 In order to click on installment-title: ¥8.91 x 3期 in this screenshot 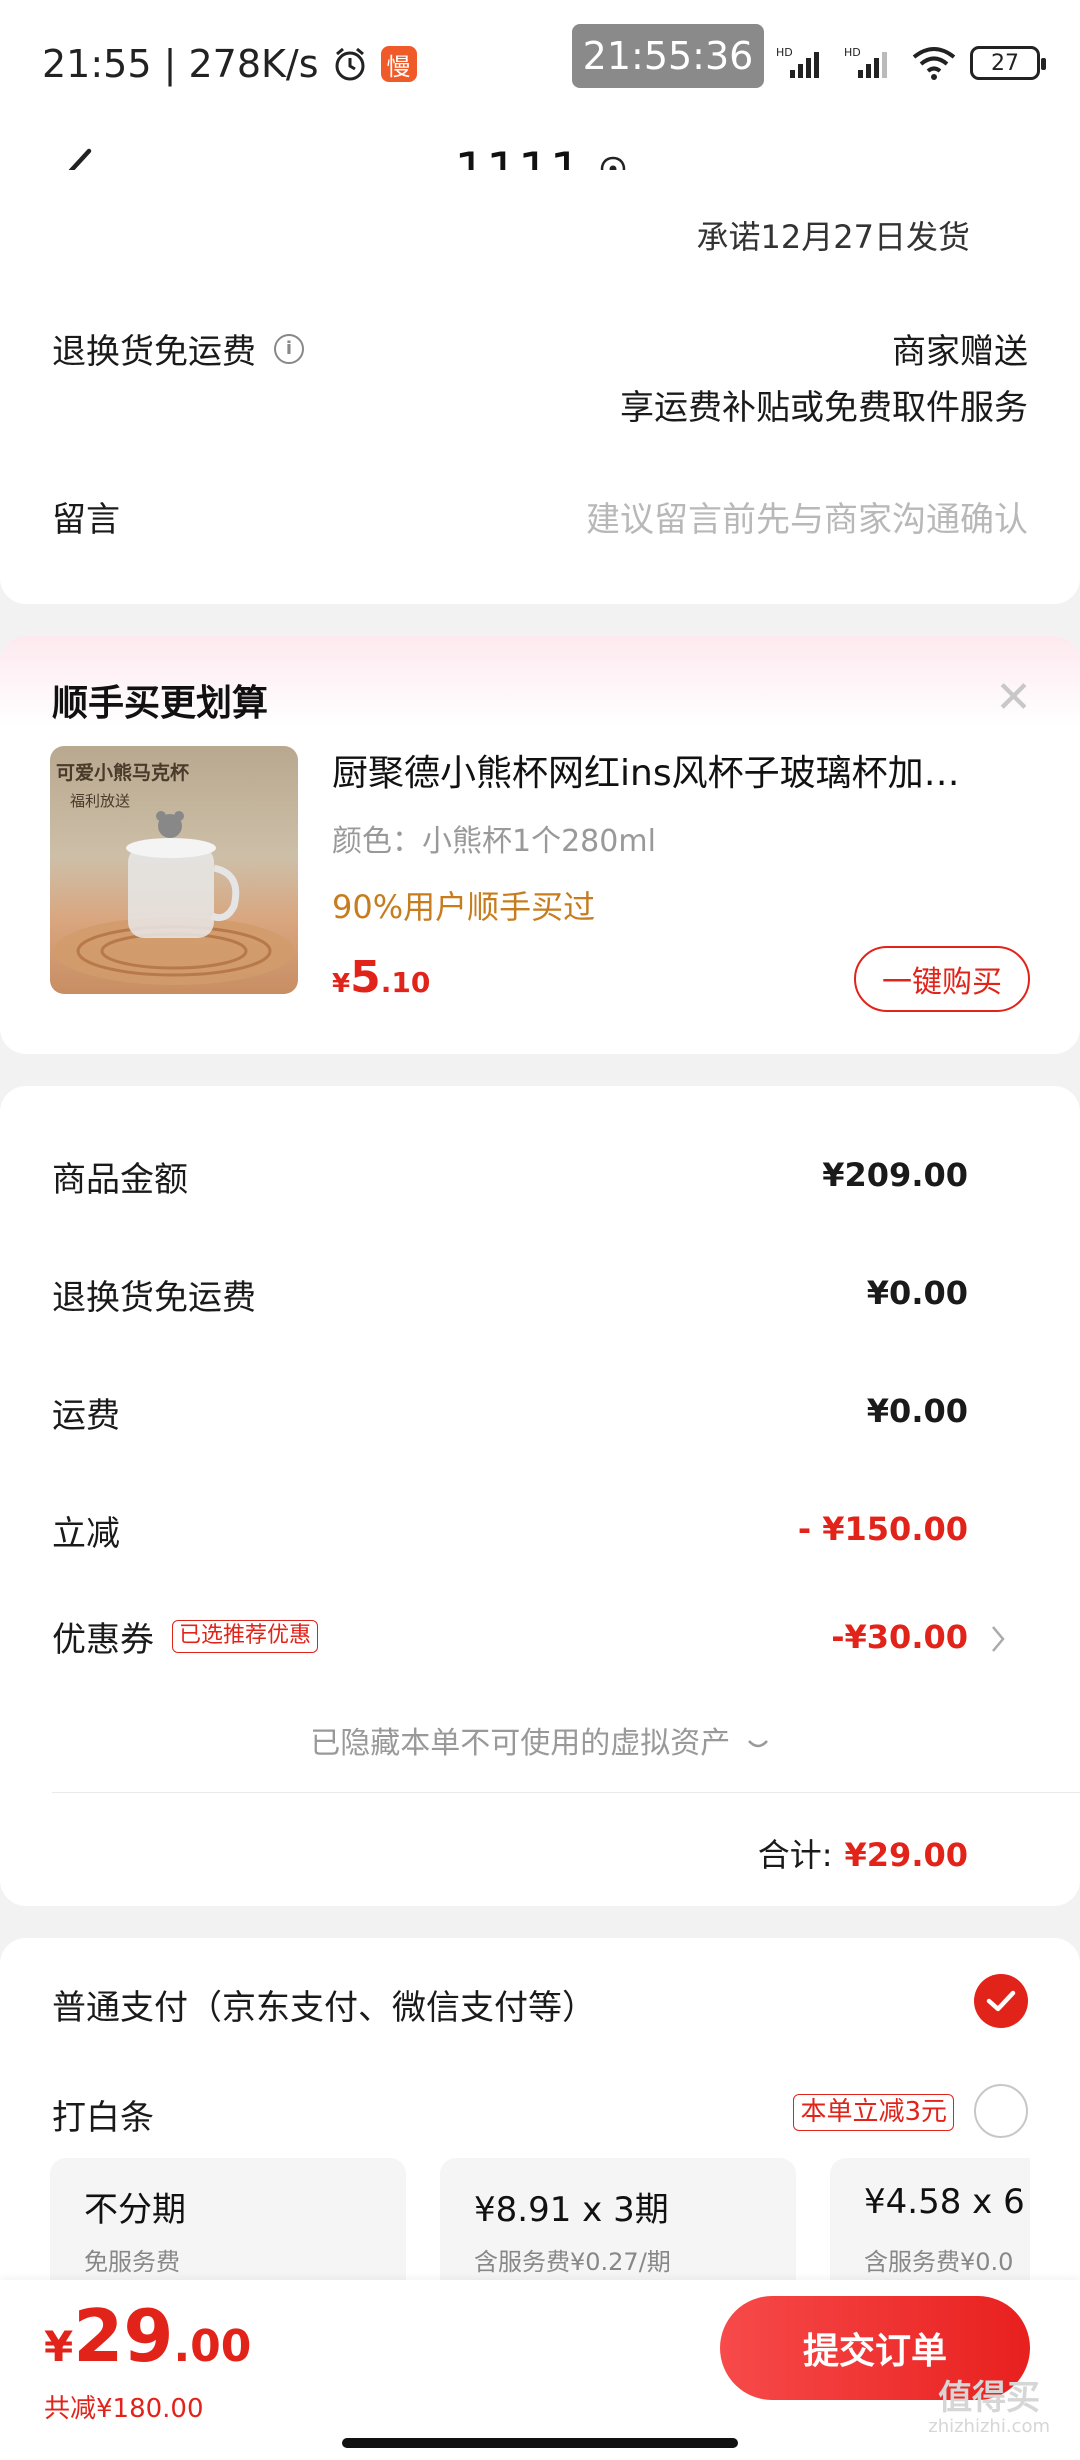, I will do `click(571, 2210)`.